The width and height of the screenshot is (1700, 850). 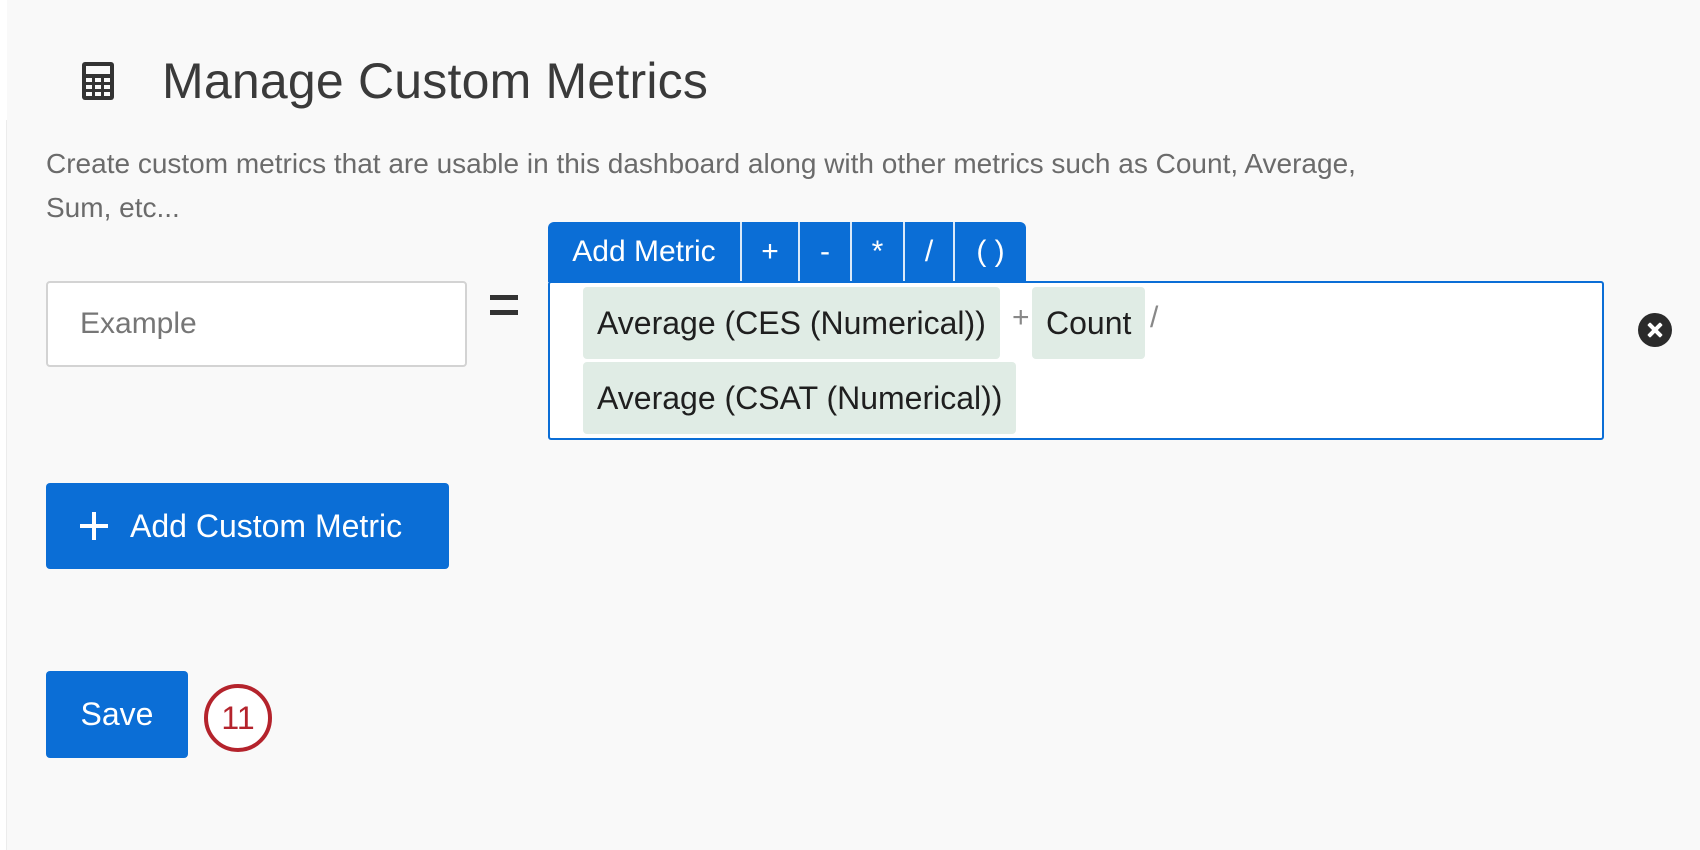 What do you see at coordinates (645, 252) in the screenshot?
I see `add-metric-button: Add Metric` at bounding box center [645, 252].